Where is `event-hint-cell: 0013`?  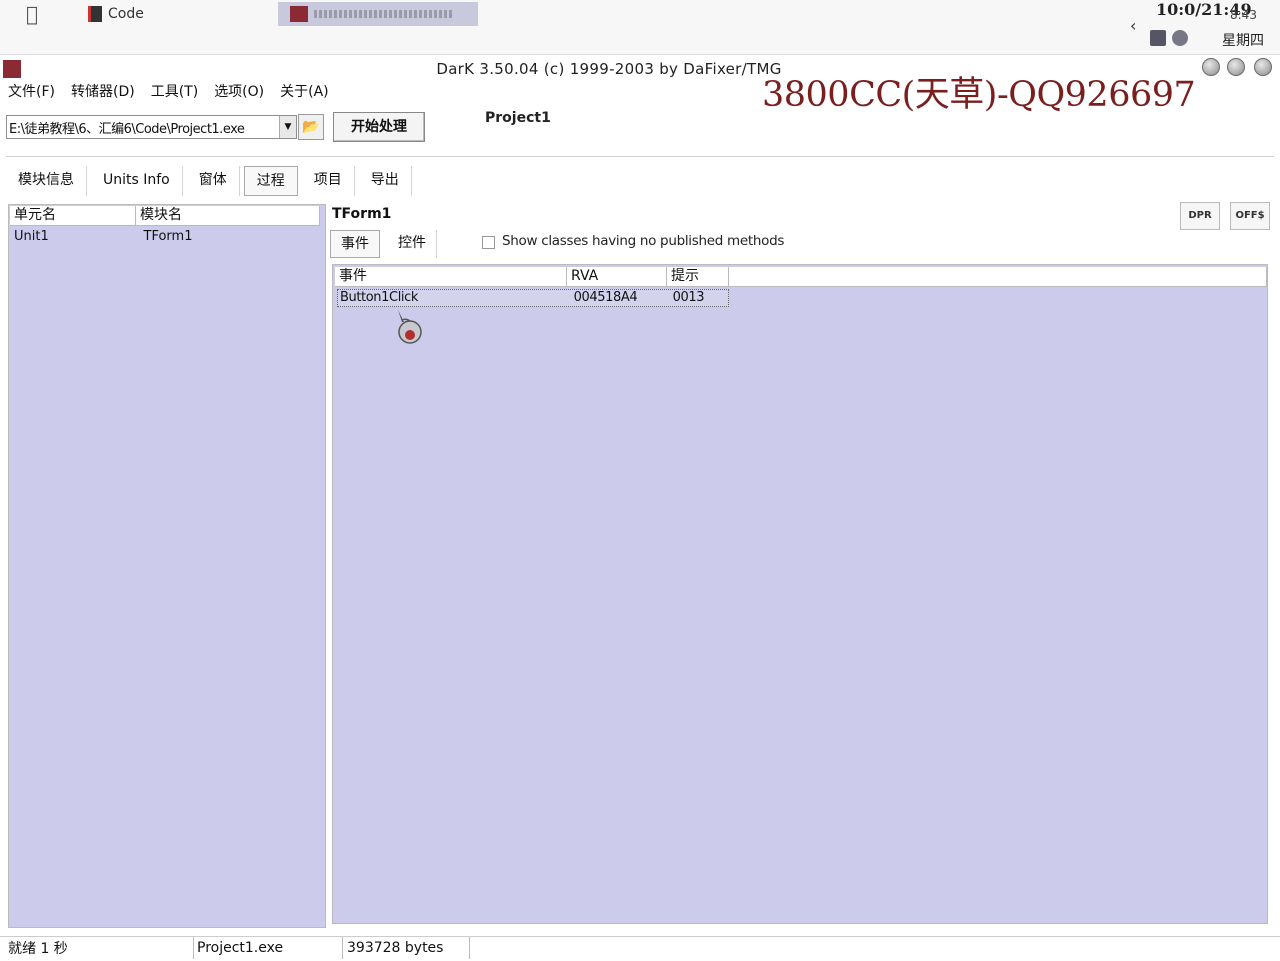 event-hint-cell: 0013 is located at coordinates (688, 297).